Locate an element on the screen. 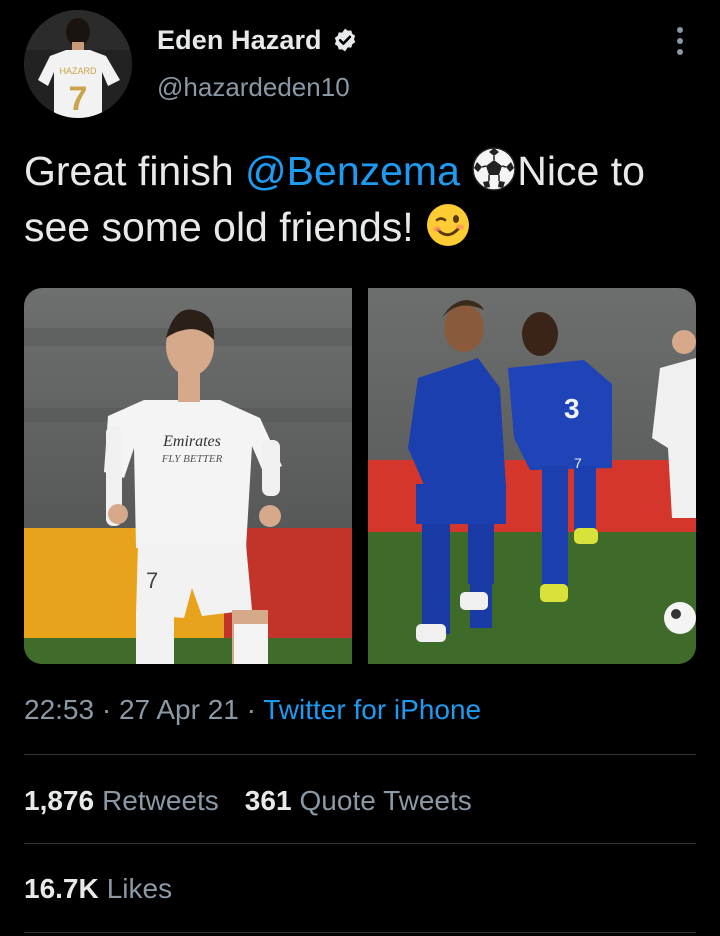 This screenshot has height=936, width=720. quote-tweets-label: Quote Tweets is located at coordinates (385, 800).